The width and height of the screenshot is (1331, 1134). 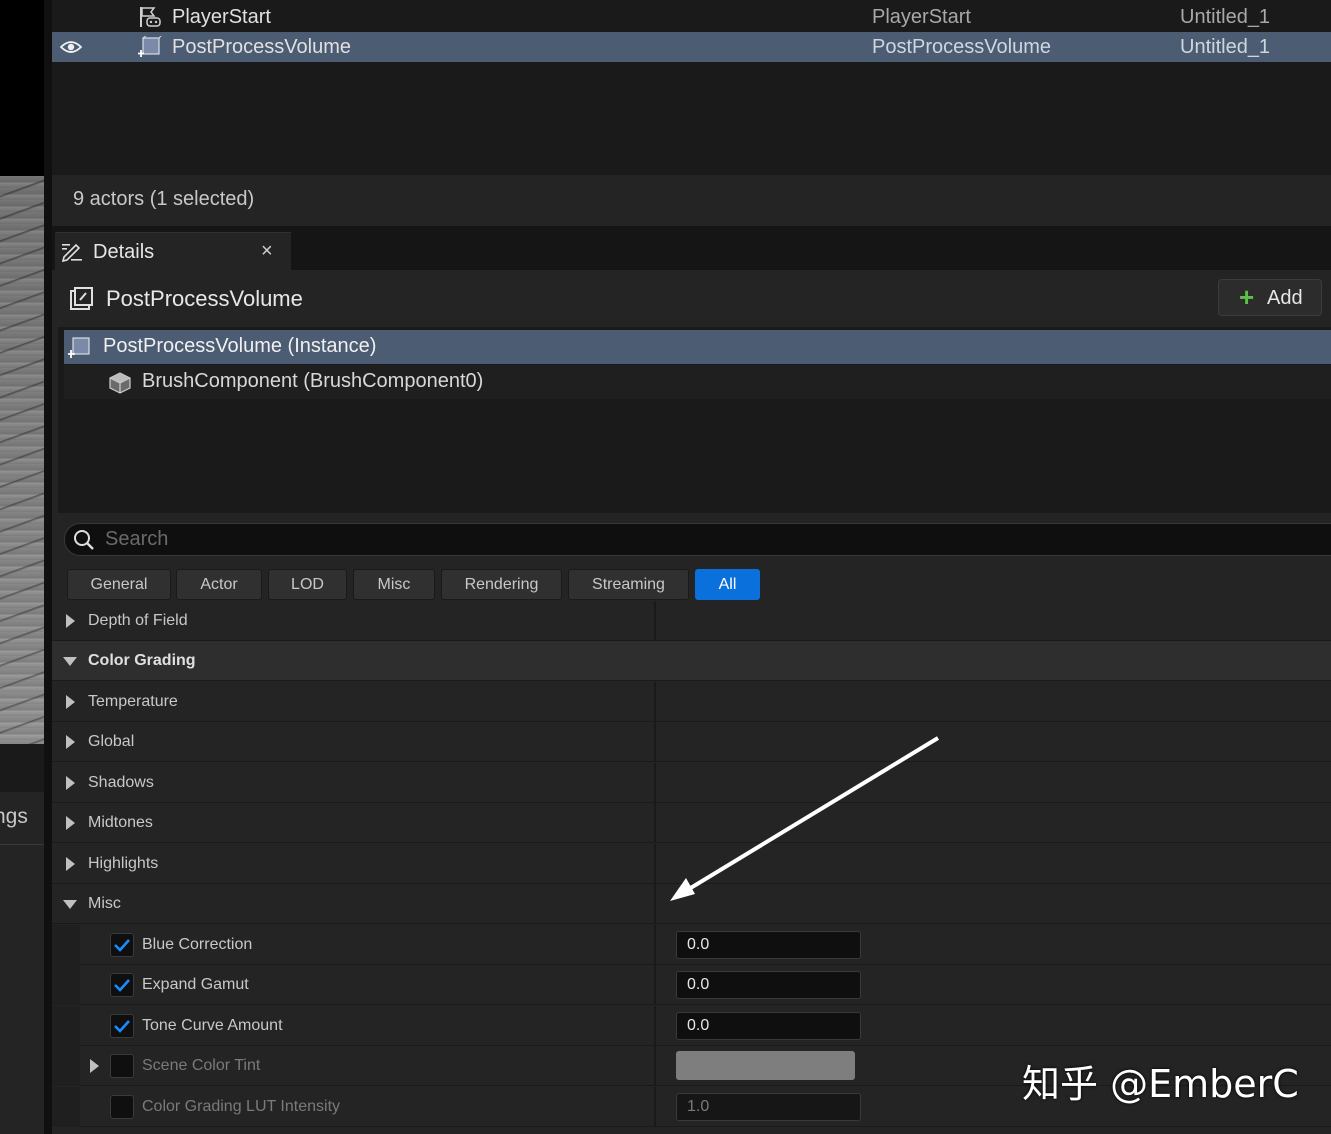 I want to click on group-label: Global, so click(x=111, y=741).